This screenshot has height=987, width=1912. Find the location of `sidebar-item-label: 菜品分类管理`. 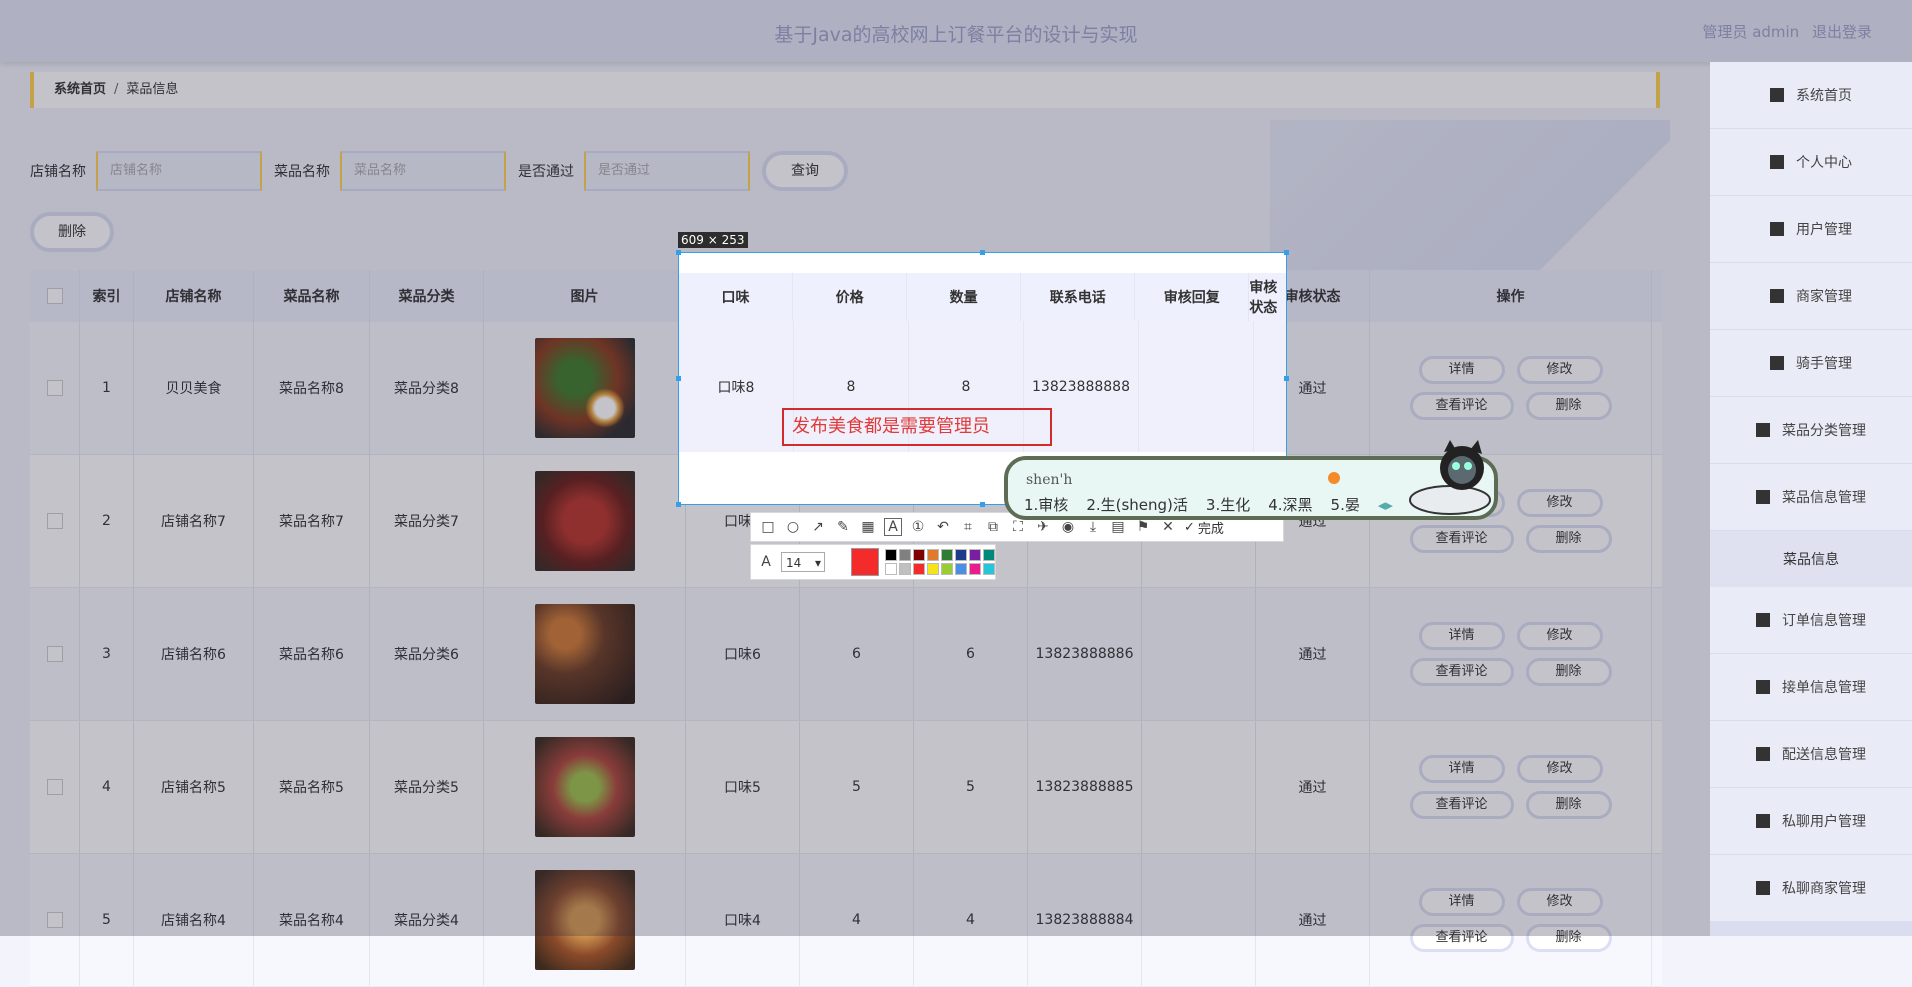

sidebar-item-label: 菜品分类管理 is located at coordinates (1824, 431).